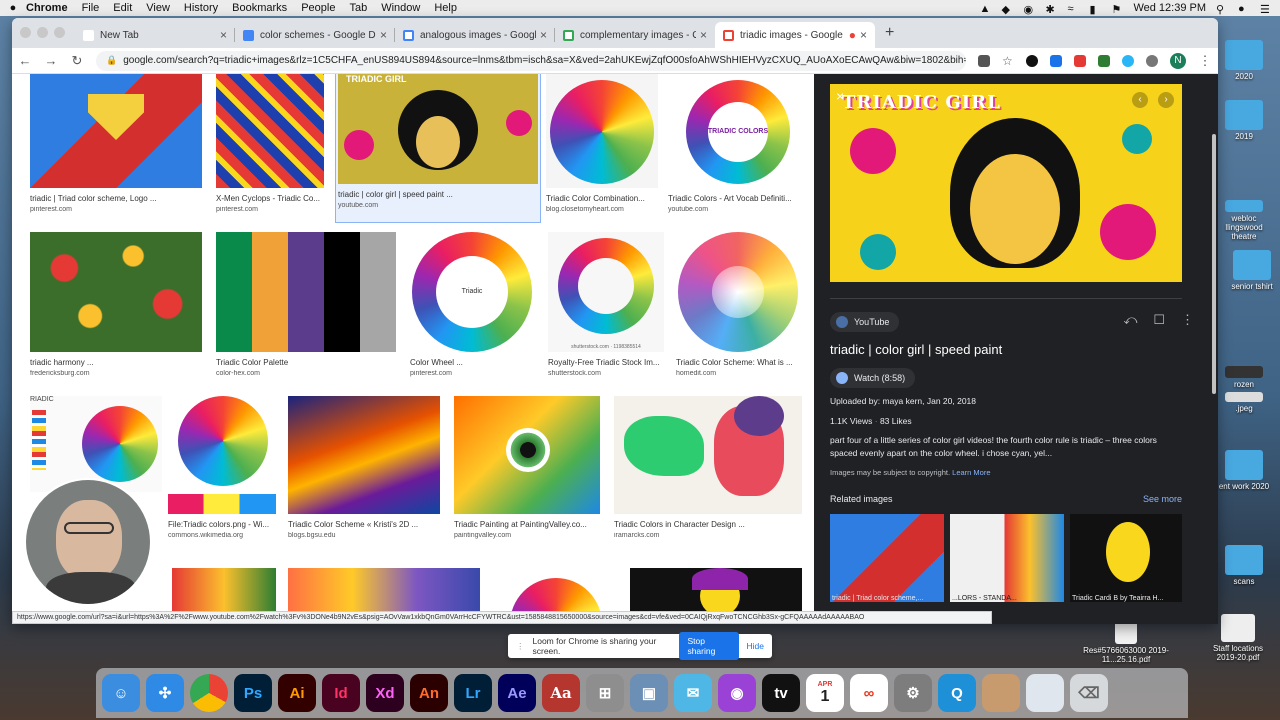 Image resolution: width=1280 pixels, height=720 pixels. What do you see at coordinates (985, 9) in the screenshot?
I see `sync-icon: ▲` at bounding box center [985, 9].